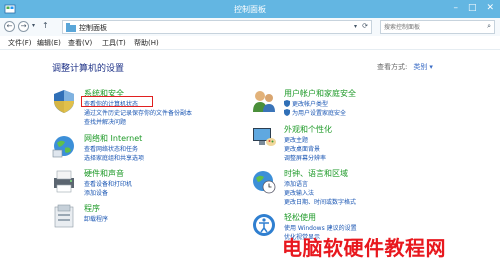 This screenshot has height=278, width=500. Describe the element at coordinates (114, 157) in the screenshot. I see `link-homegroup: 选择家庭组和共享选项` at that location.